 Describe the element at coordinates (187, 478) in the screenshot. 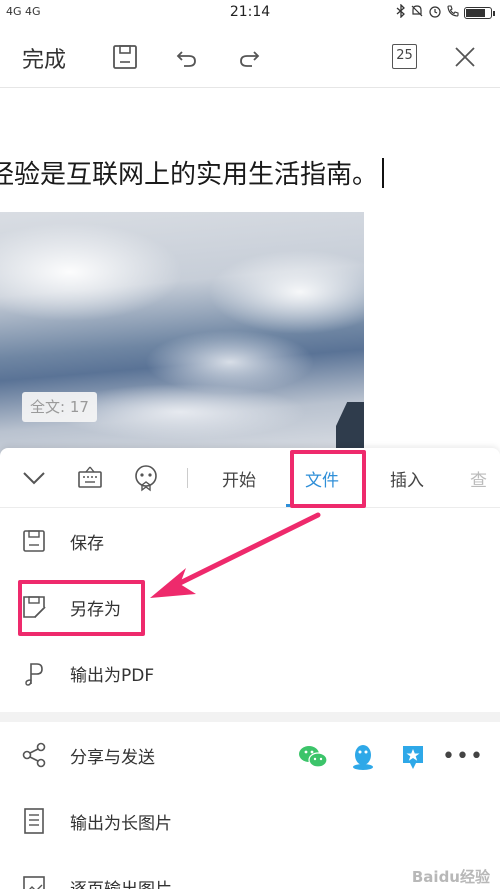

I see `tab-divider` at that location.